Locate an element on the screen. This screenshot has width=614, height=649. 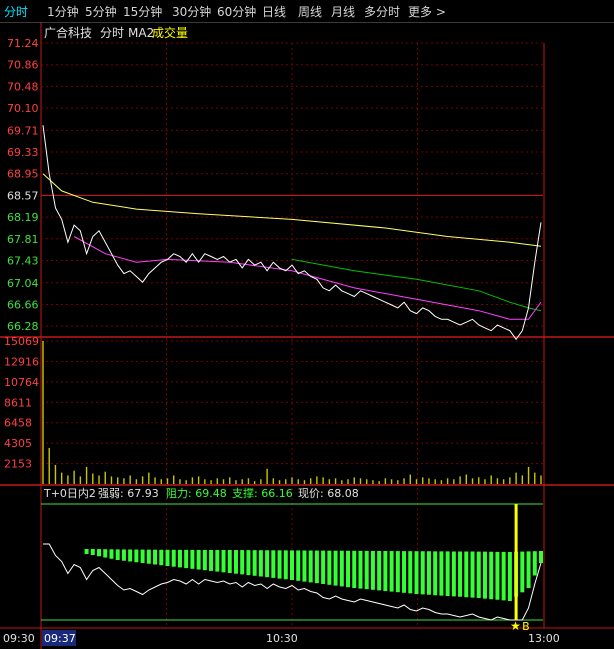
price-tick-label: 69.71 is located at coordinates (23, 130).